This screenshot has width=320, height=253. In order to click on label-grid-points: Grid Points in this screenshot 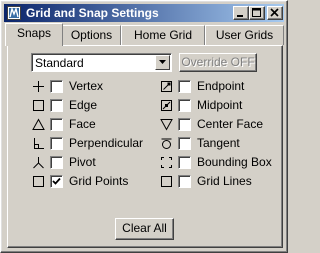, I will do `click(99, 181)`.